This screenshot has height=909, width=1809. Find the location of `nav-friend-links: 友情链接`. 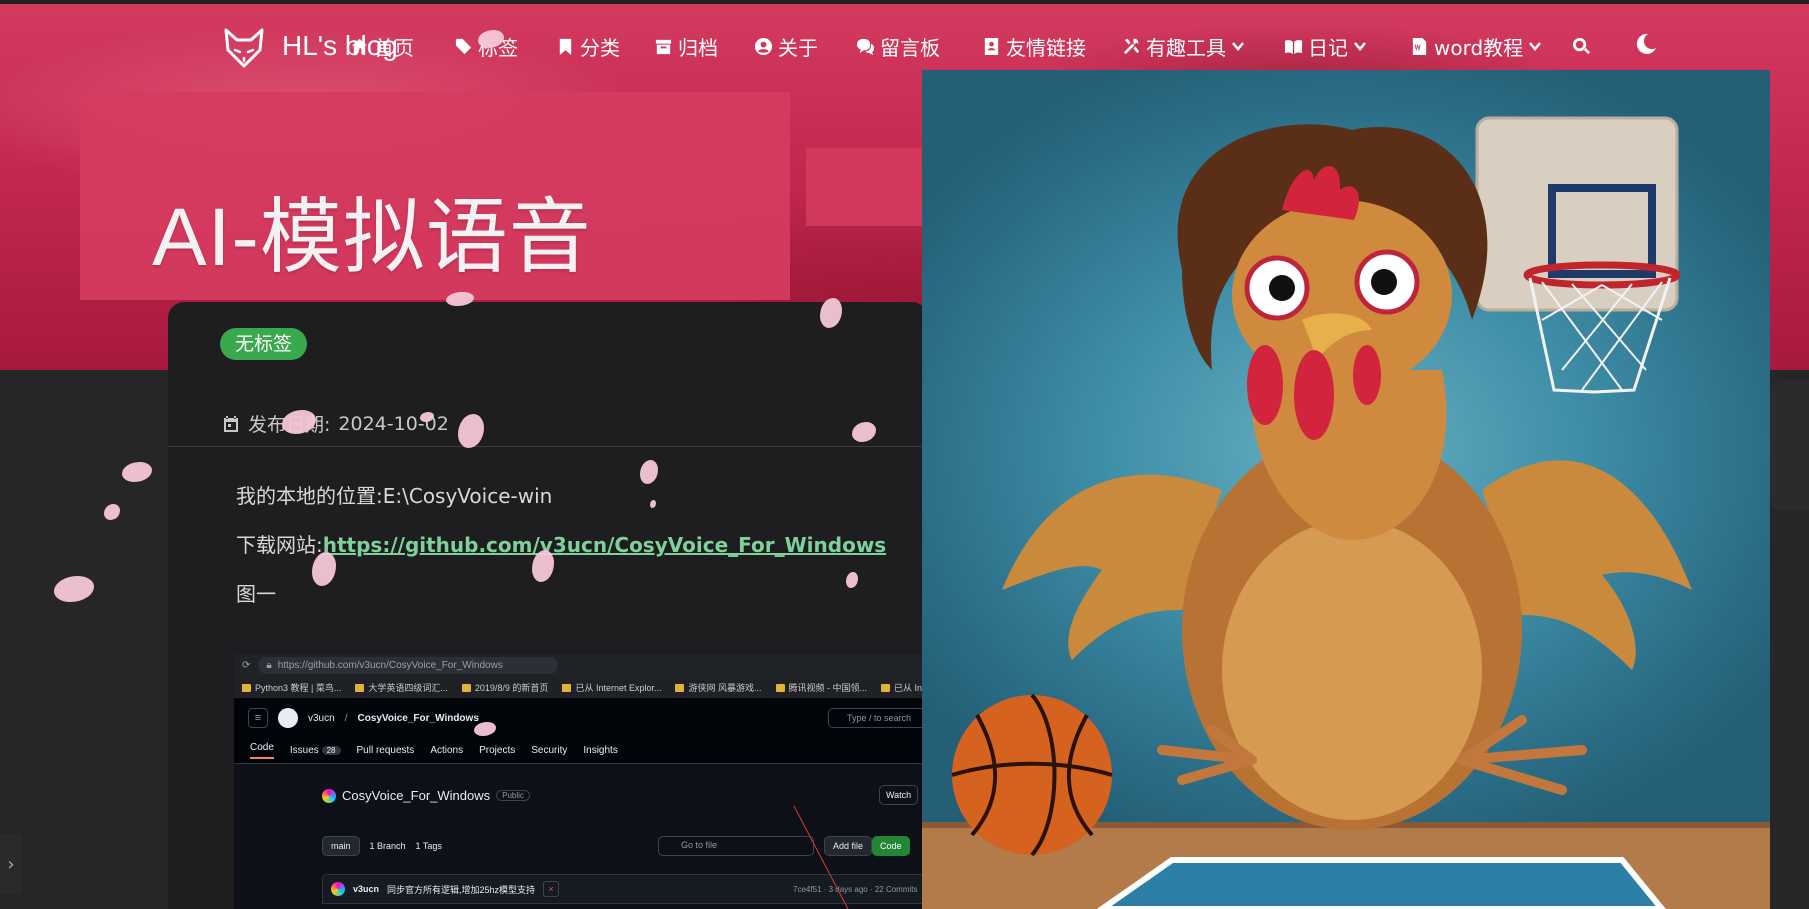

nav-friend-links: 友情链接 is located at coordinates (1034, 46).